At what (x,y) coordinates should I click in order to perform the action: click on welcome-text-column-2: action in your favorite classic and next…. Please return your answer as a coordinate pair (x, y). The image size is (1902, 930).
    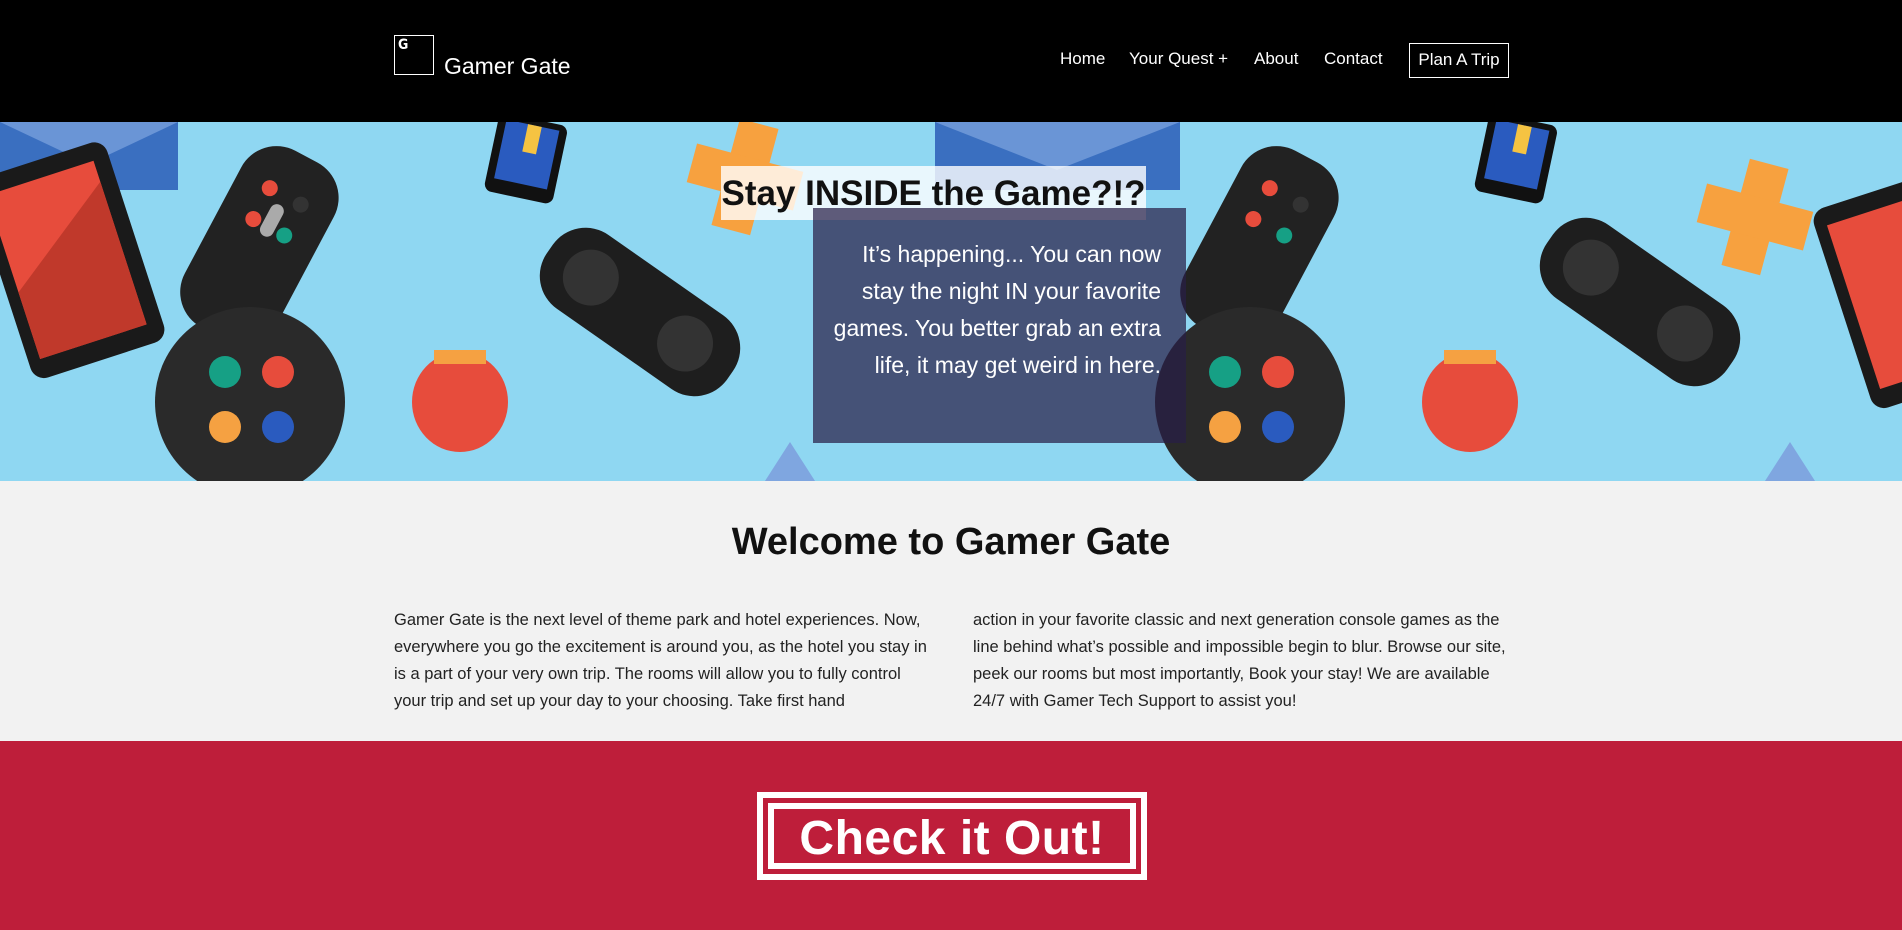
    Looking at the image, I should click on (1239, 660).